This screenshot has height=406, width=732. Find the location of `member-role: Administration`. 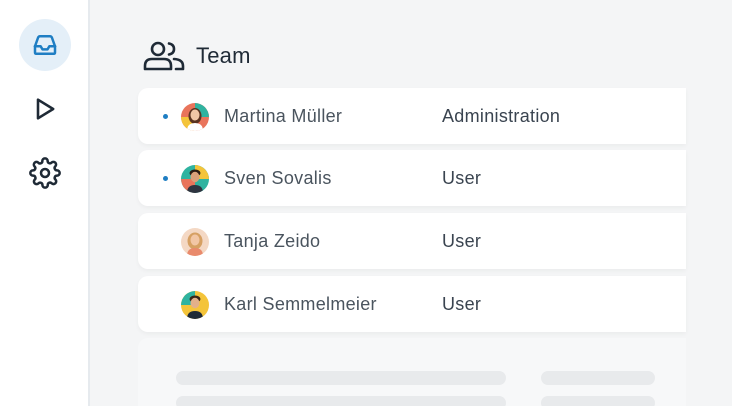

member-role: Administration is located at coordinates (501, 116).